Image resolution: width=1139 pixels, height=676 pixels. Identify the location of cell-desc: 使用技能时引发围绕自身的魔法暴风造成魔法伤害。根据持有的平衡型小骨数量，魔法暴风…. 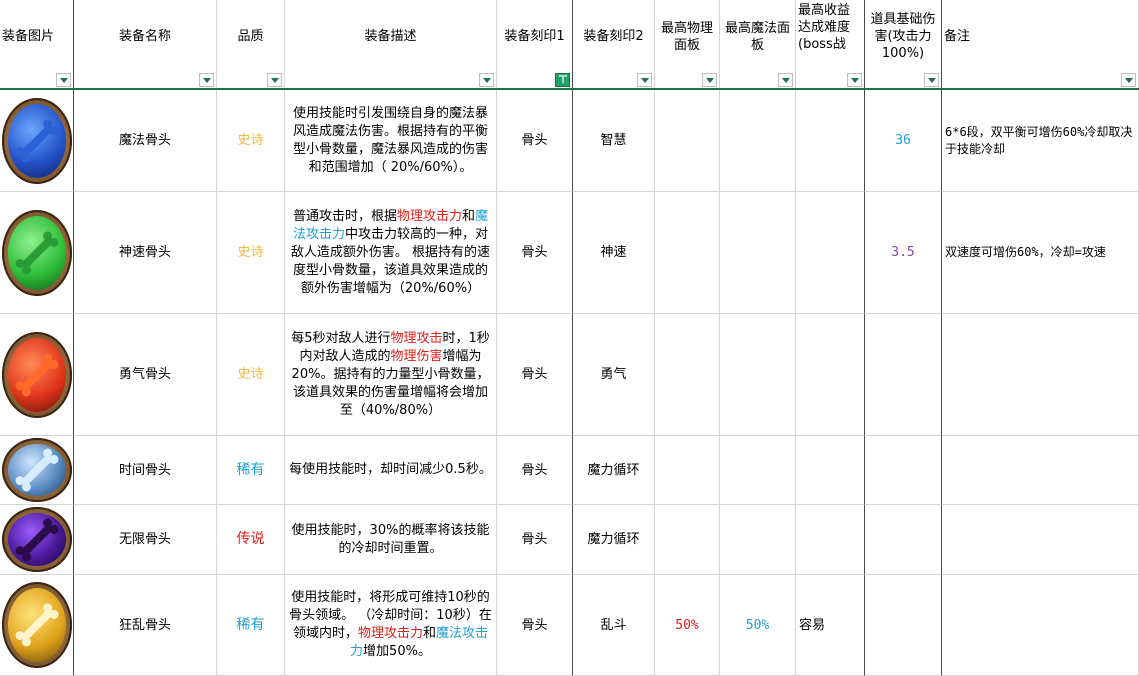
(391, 141).